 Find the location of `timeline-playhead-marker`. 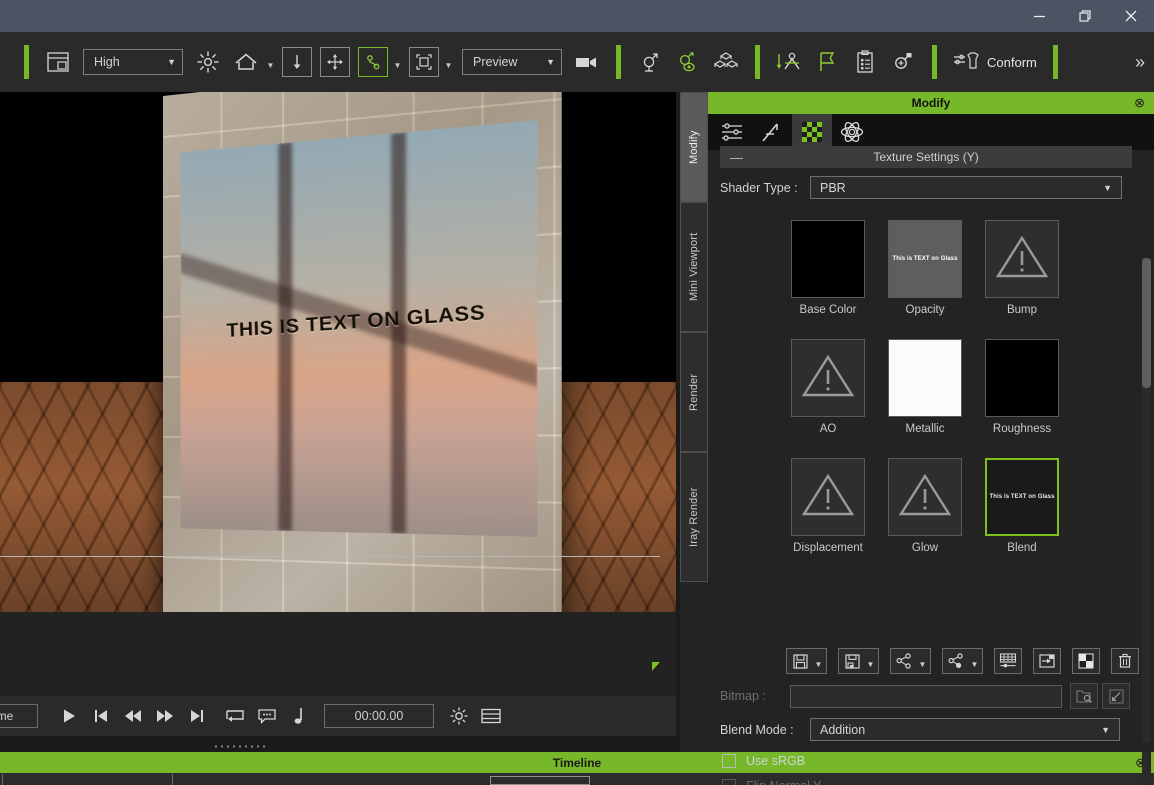

timeline-playhead-marker is located at coordinates (656, 666).